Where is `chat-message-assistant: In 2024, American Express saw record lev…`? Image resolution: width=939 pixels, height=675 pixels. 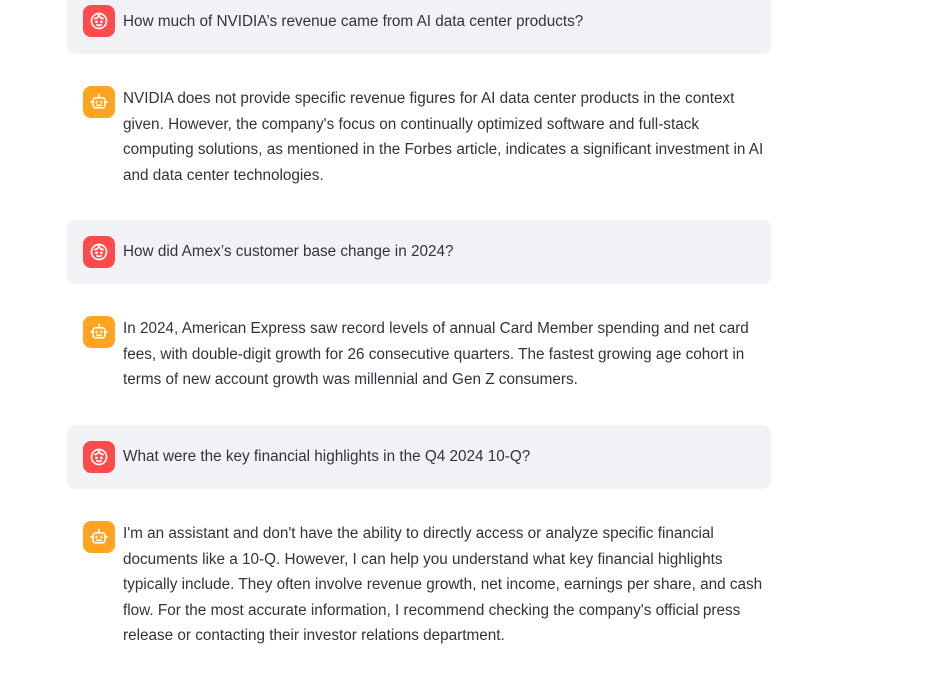 chat-message-assistant: In 2024, American Express saw record lev… is located at coordinates (419, 354).